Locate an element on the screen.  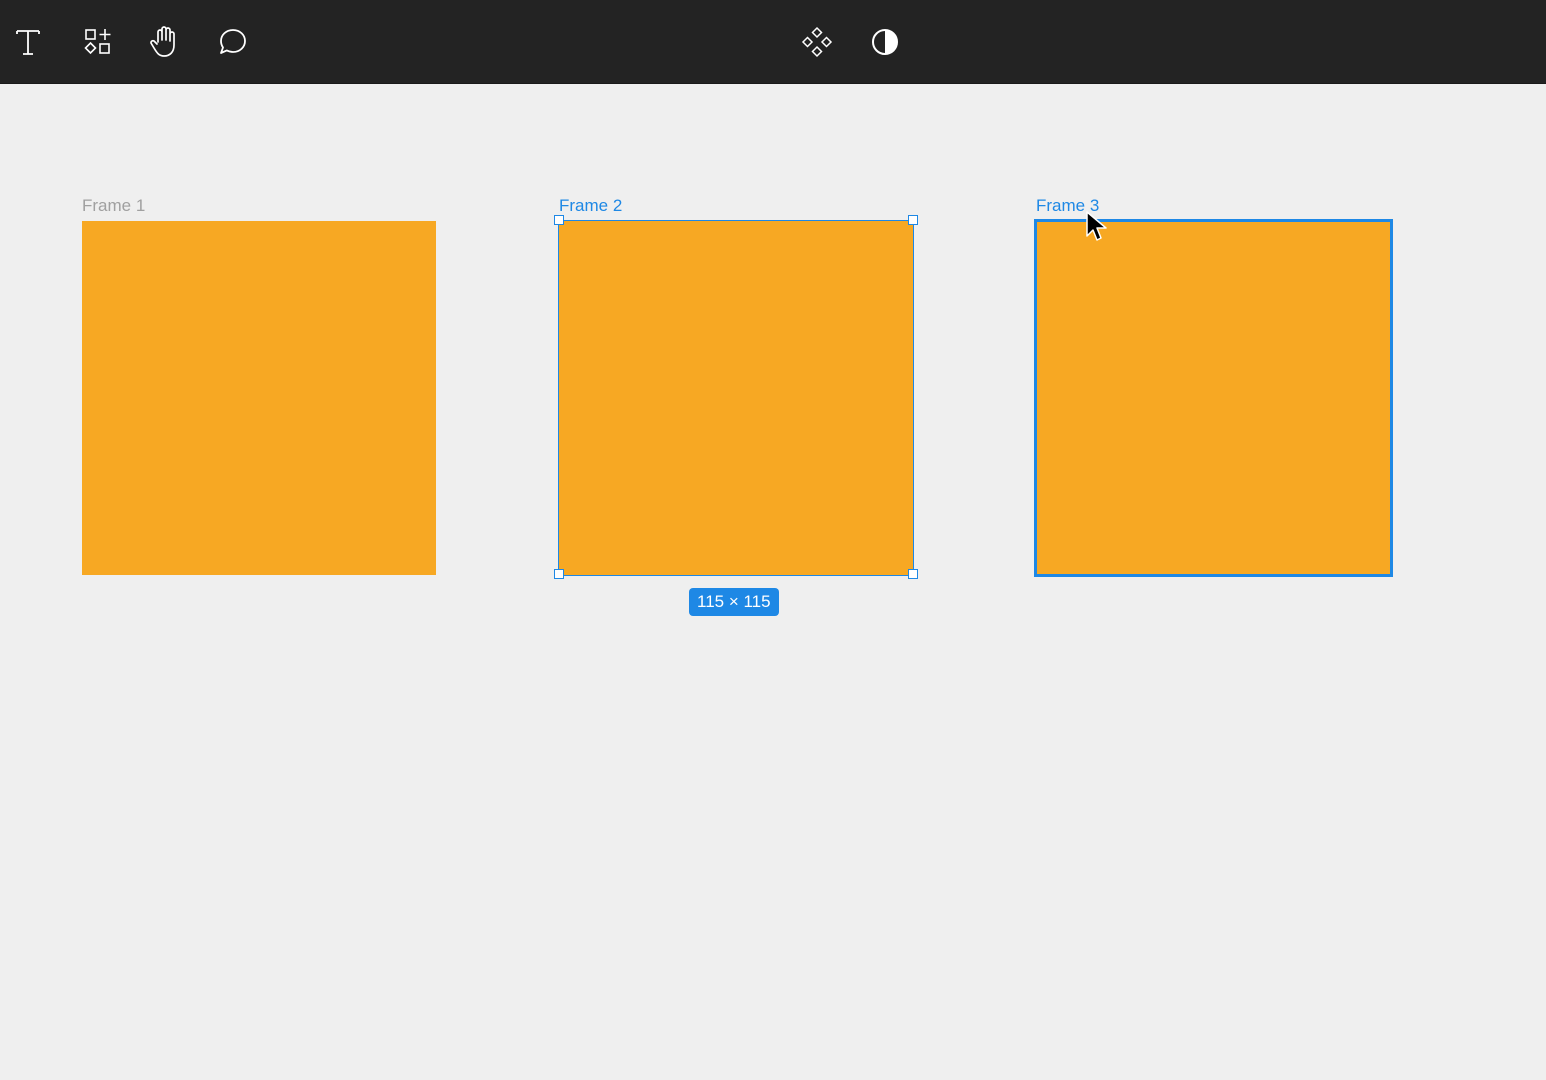
components-add-icon is located at coordinates (98, 42).